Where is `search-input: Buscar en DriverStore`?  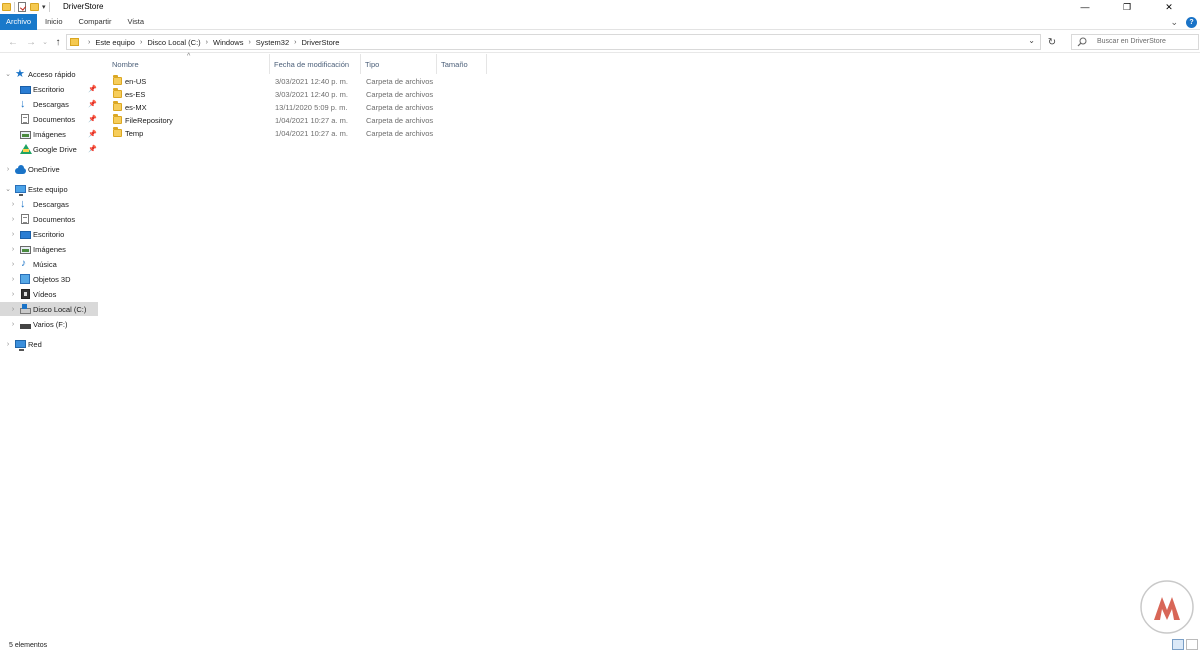
search-input: Buscar en DriverStore is located at coordinates (1135, 42).